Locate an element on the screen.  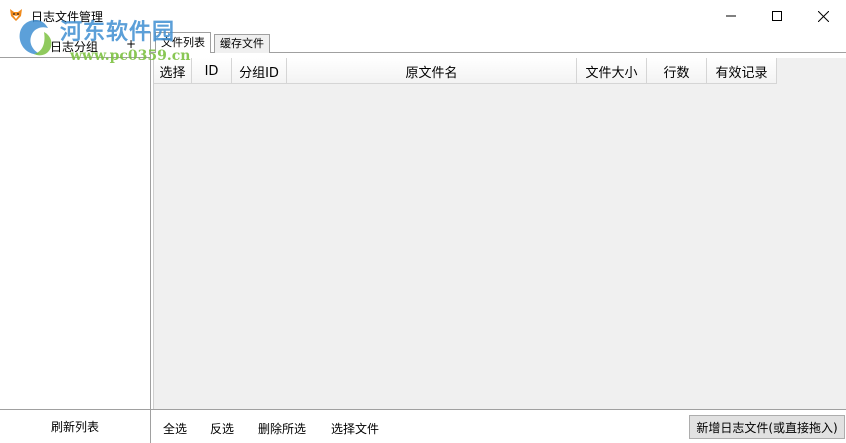
column-group-id: 分组ID is located at coordinates (259, 71).